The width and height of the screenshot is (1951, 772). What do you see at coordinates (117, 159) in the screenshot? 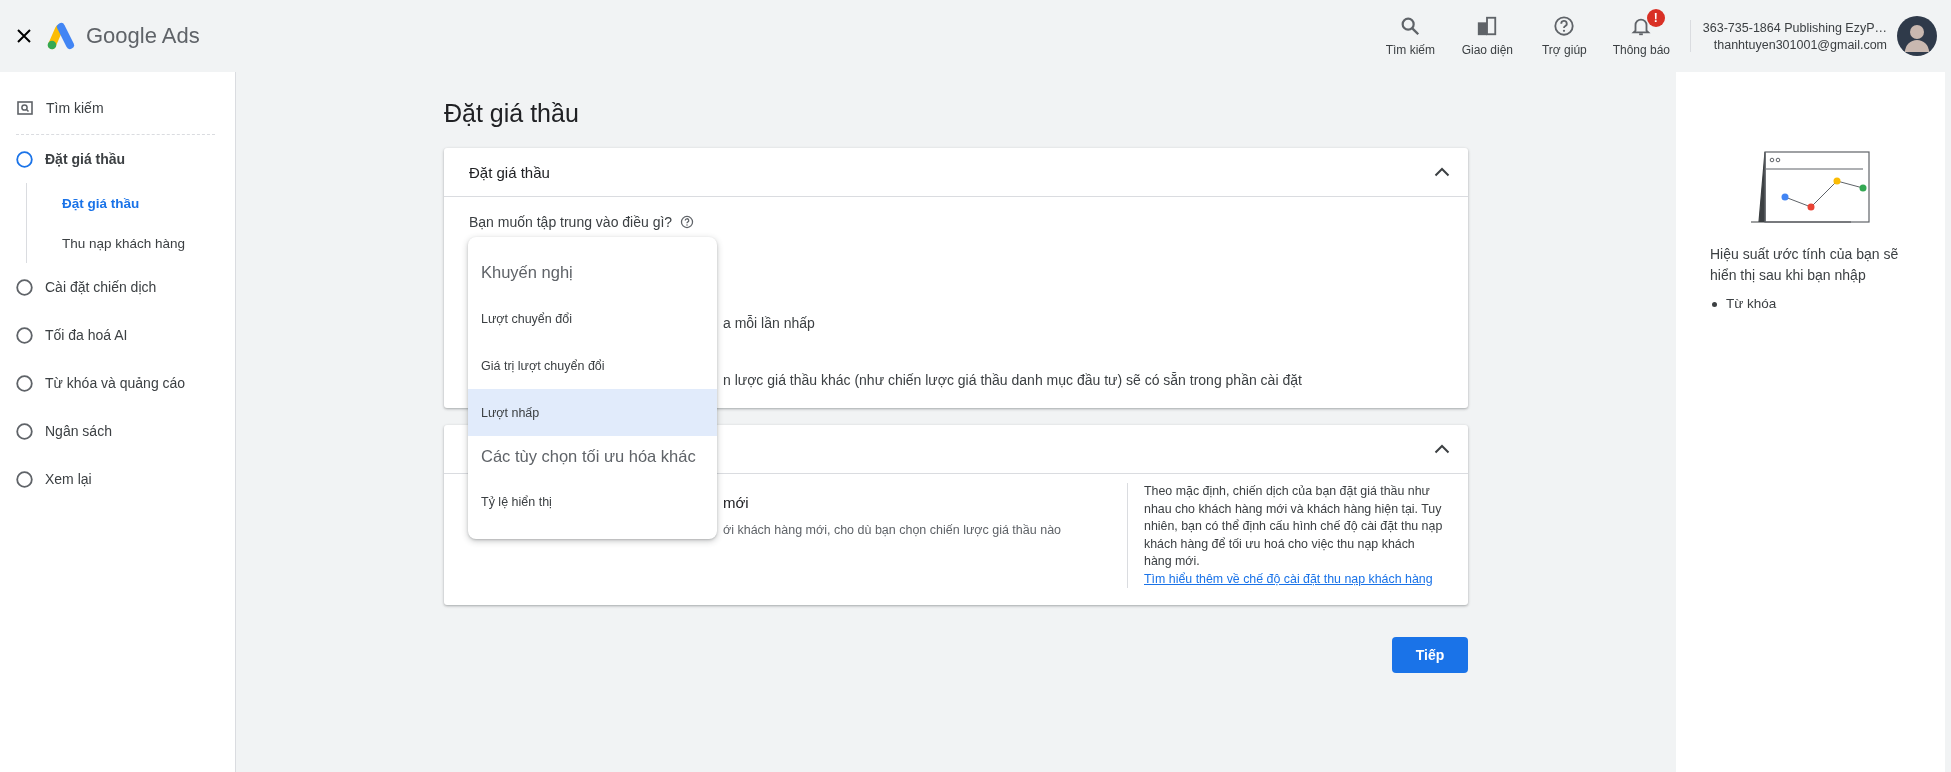
I see `sidebar-step: Đặt giá thầu` at bounding box center [117, 159].